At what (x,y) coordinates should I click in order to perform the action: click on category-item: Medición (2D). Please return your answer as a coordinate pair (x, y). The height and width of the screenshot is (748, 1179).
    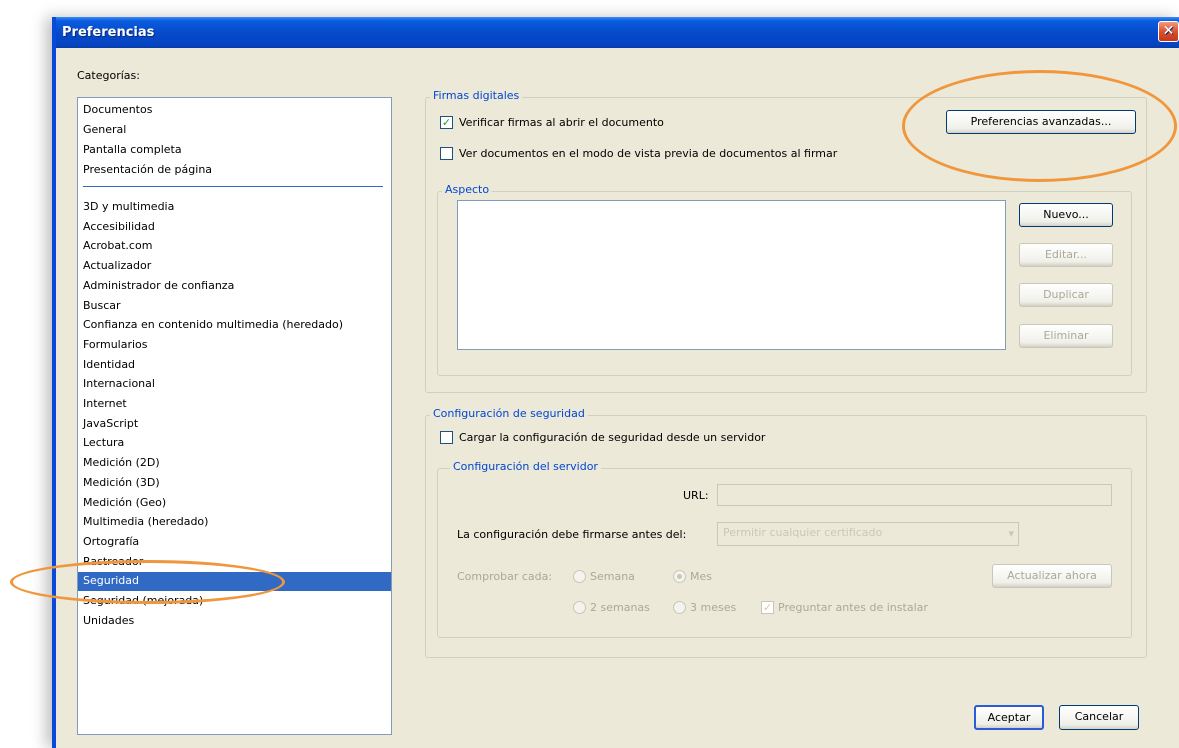
    Looking at the image, I should click on (234, 463).